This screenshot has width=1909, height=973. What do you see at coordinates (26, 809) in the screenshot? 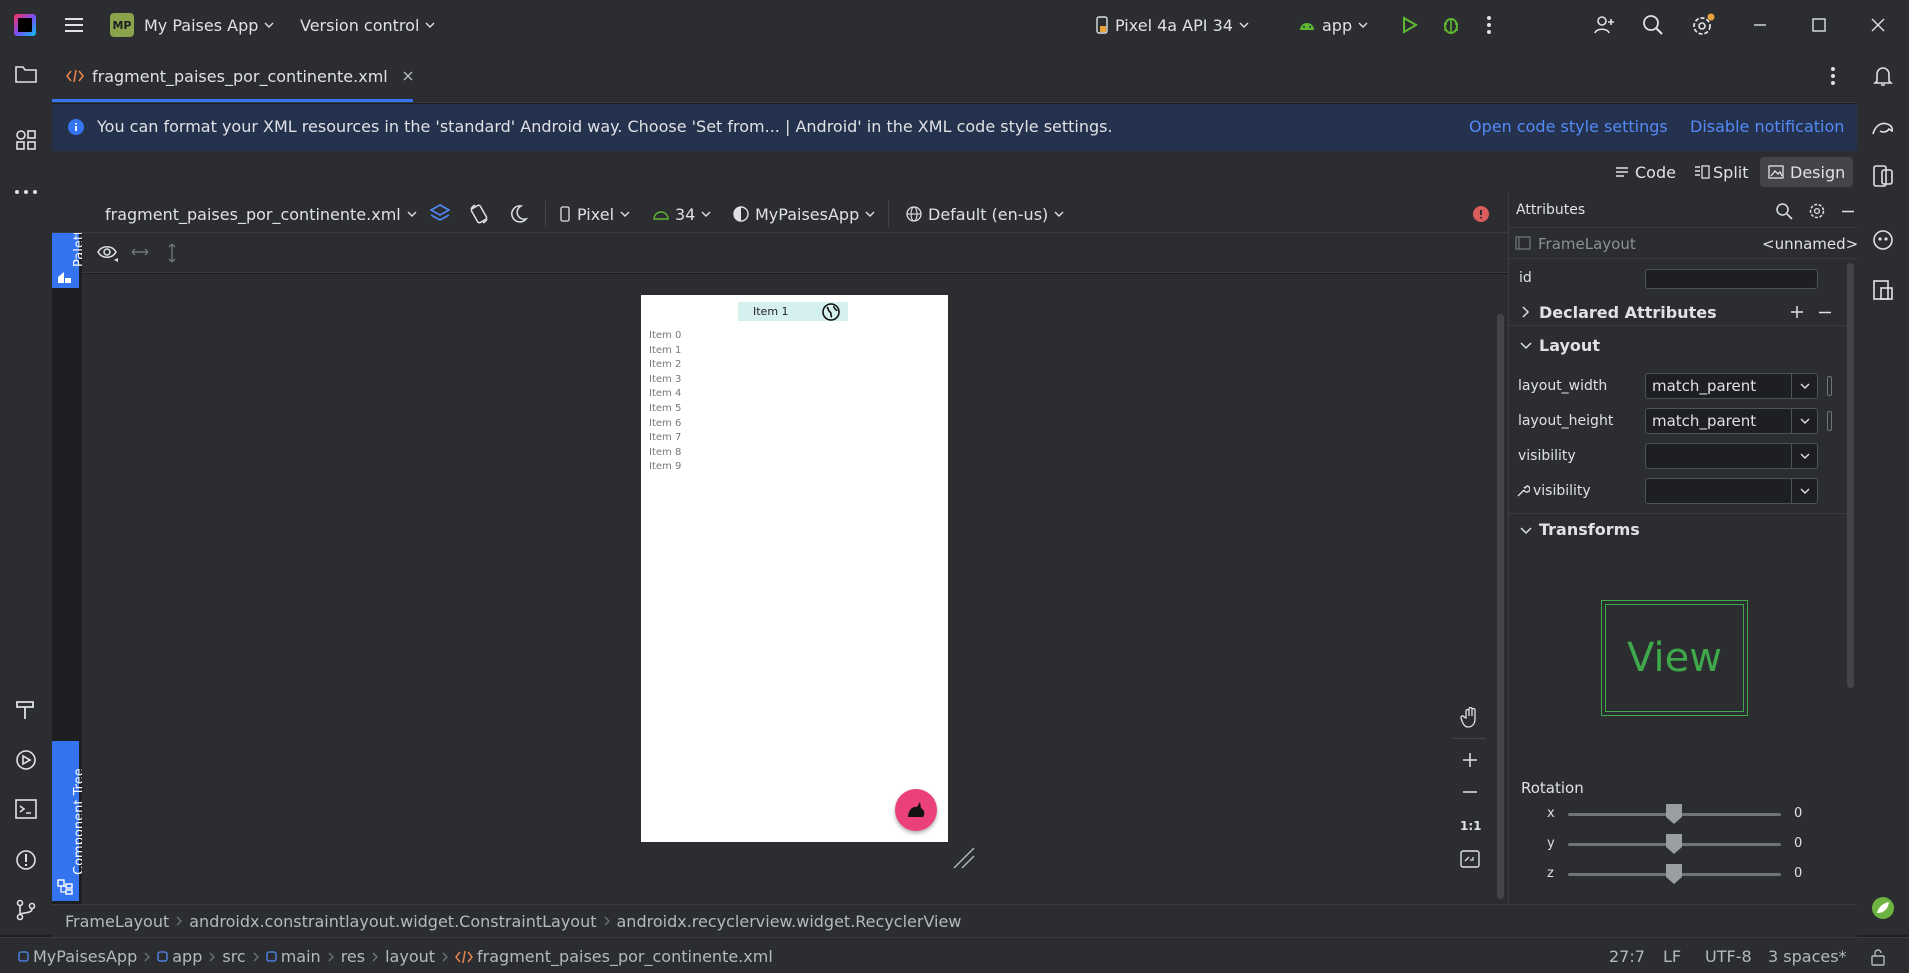
I see `terminal-icon` at bounding box center [26, 809].